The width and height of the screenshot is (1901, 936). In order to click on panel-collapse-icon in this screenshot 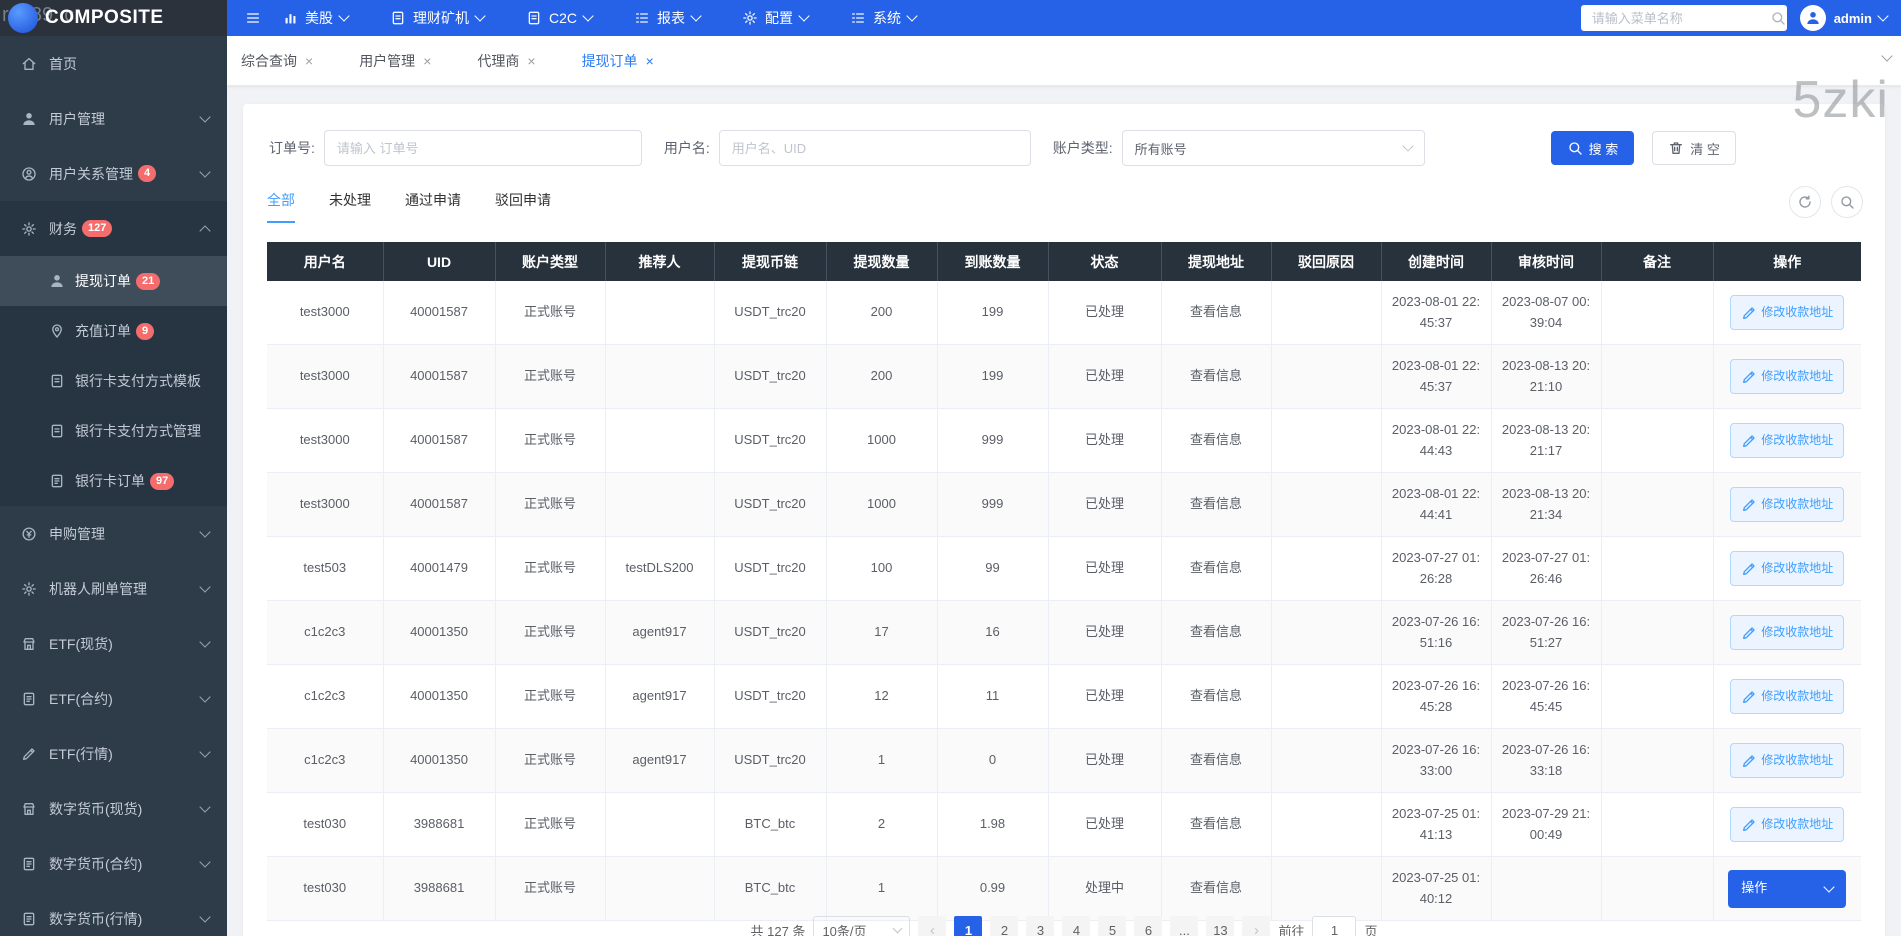, I will do `click(1887, 56)`.